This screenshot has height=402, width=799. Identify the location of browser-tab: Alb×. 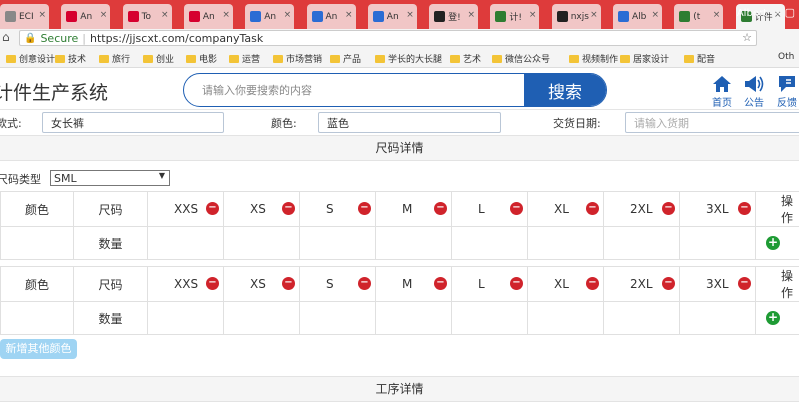
(637, 16).